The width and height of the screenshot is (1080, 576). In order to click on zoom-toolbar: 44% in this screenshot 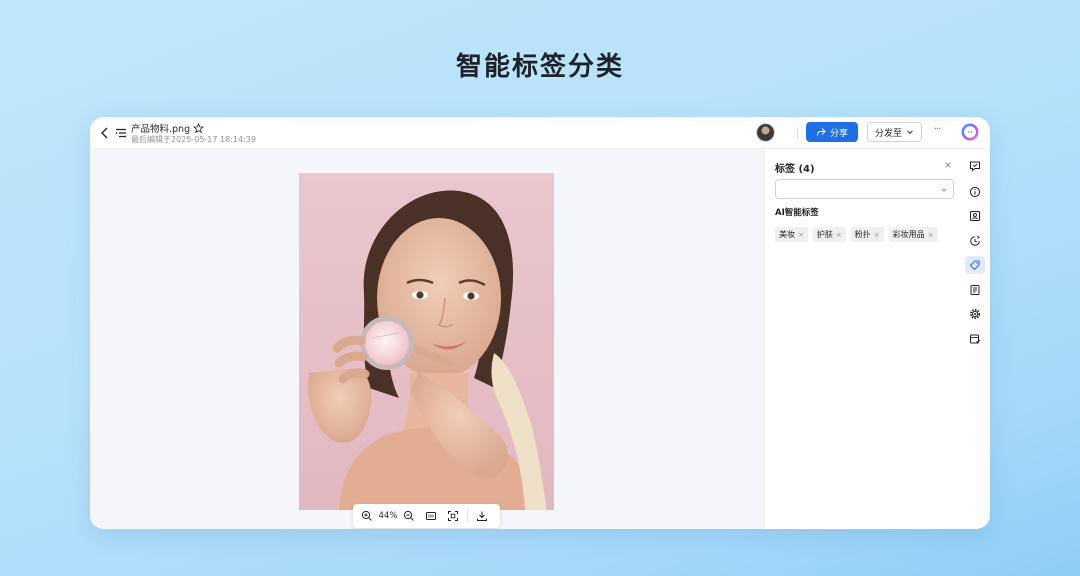, I will do `click(426, 516)`.